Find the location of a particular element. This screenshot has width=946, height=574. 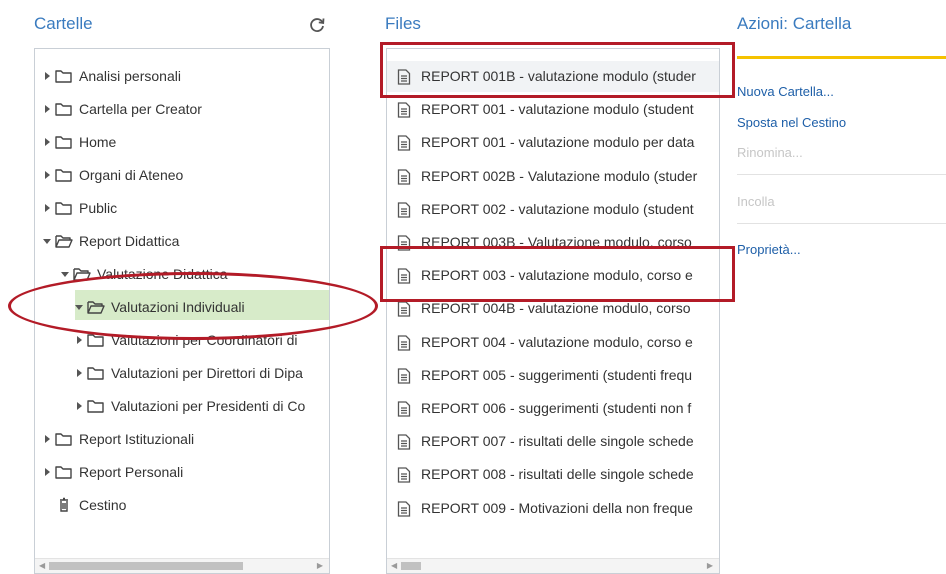

folder-label: Valutazioni per Presidenti di Co is located at coordinates (208, 406).